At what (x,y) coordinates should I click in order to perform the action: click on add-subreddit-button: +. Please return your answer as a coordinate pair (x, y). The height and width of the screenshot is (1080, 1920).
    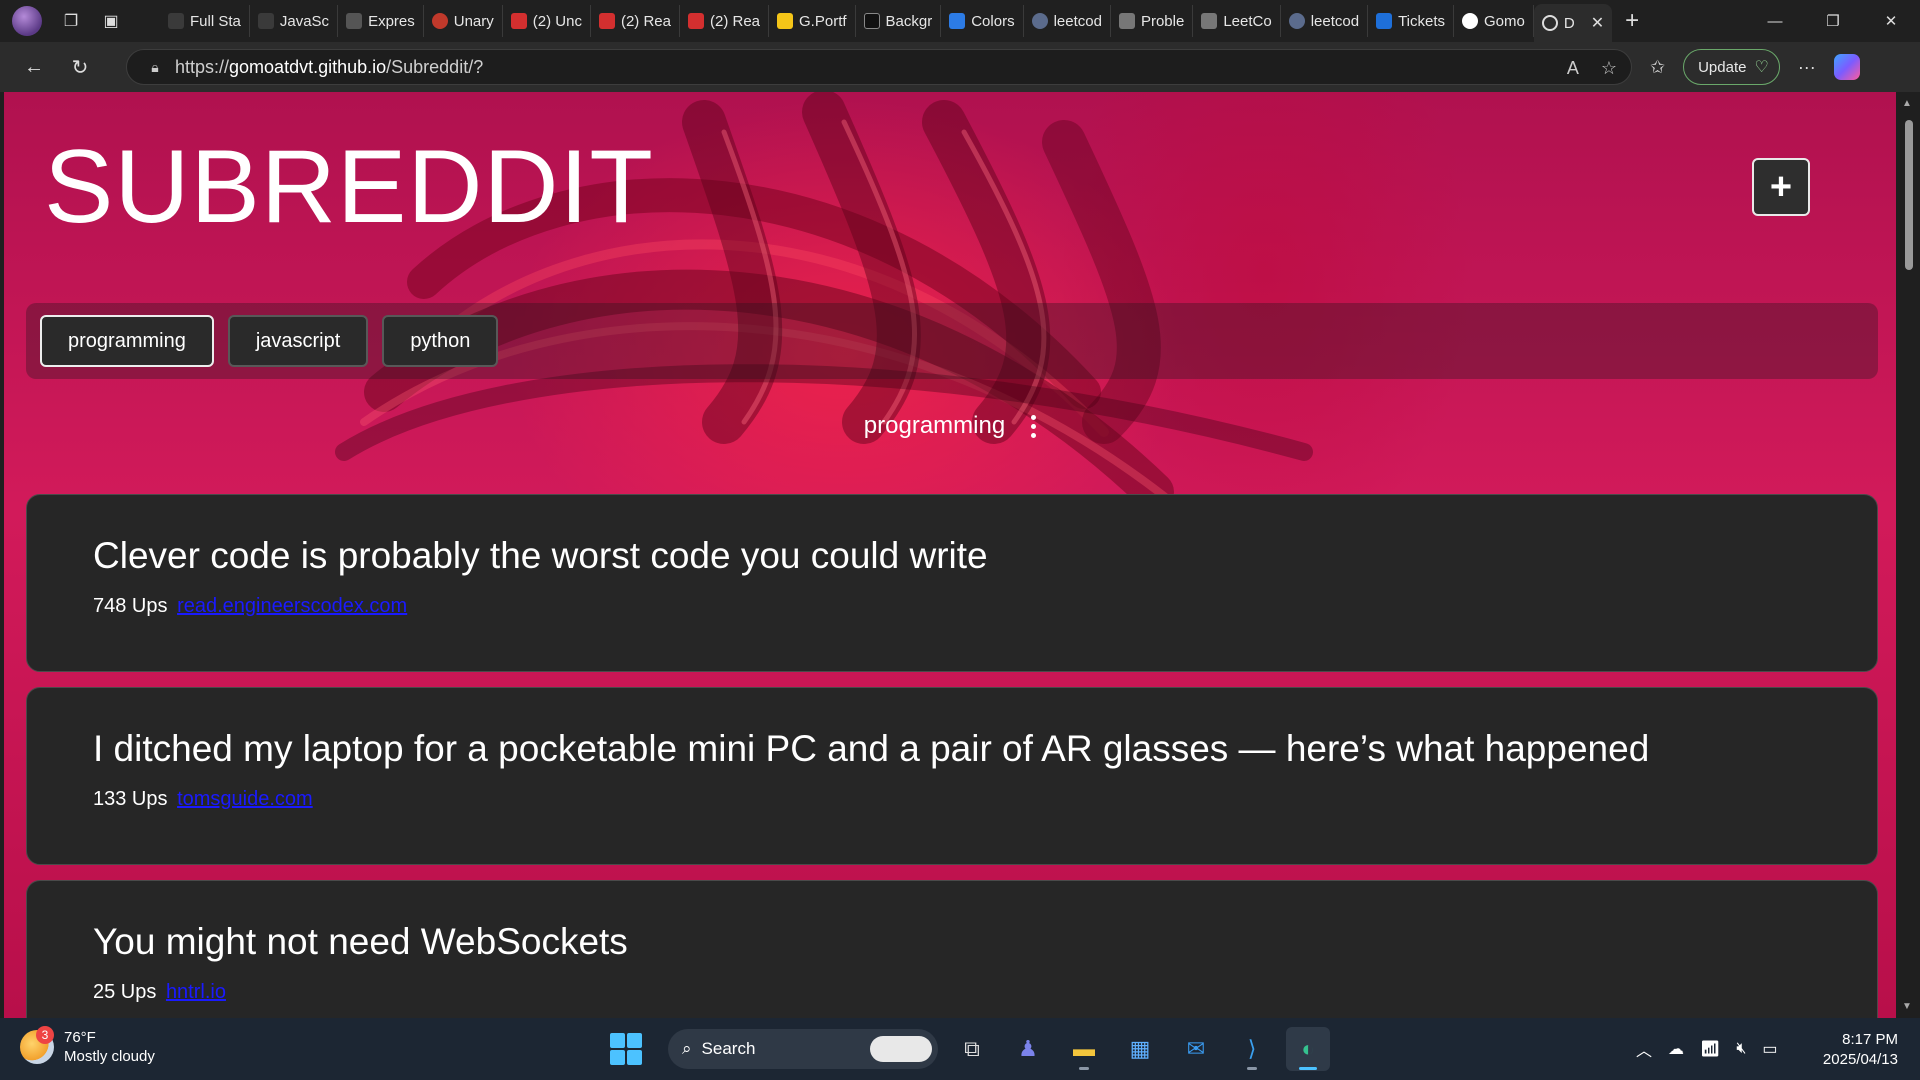
    Looking at the image, I should click on (1781, 187).